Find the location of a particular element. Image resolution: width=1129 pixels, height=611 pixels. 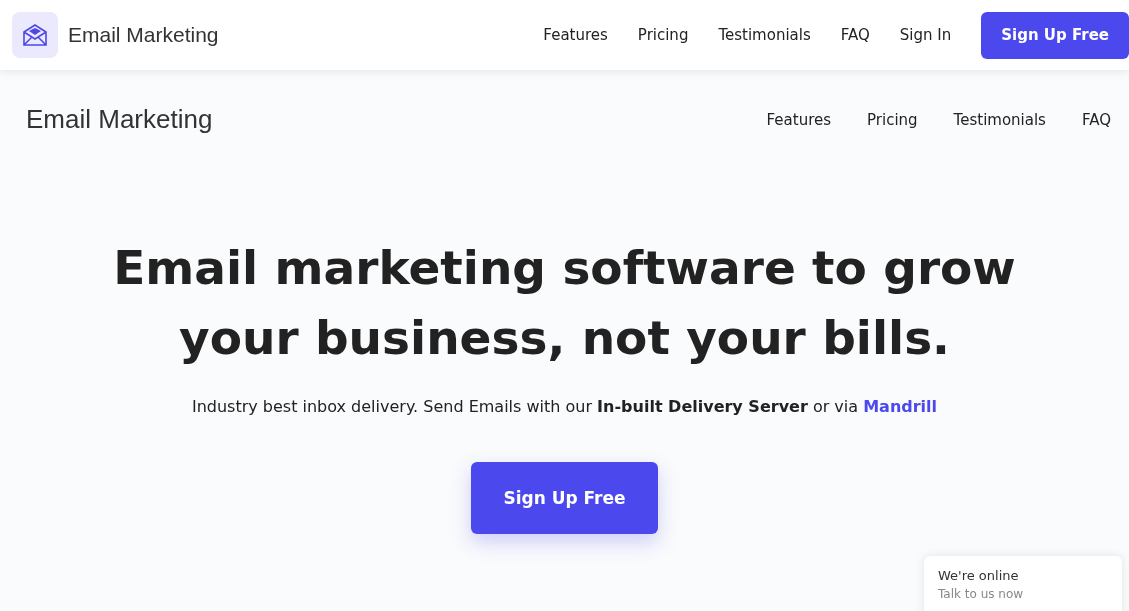

chat-widget: We're online Talk to us now is located at coordinates (1023, 583).